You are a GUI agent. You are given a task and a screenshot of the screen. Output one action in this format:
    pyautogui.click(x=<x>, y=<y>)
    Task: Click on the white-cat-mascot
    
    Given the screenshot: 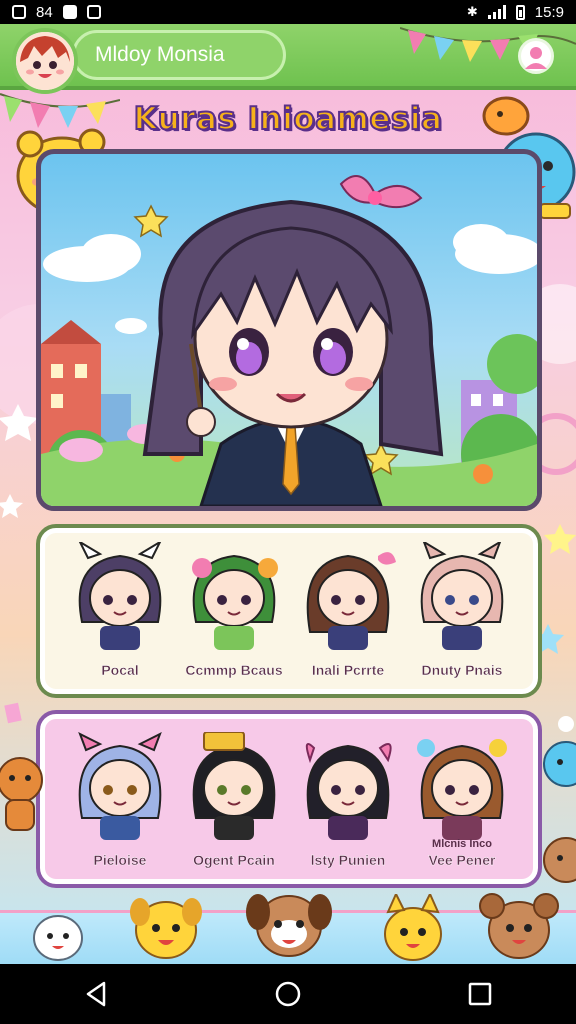 What is the action you would take?
    pyautogui.click(x=58, y=938)
    